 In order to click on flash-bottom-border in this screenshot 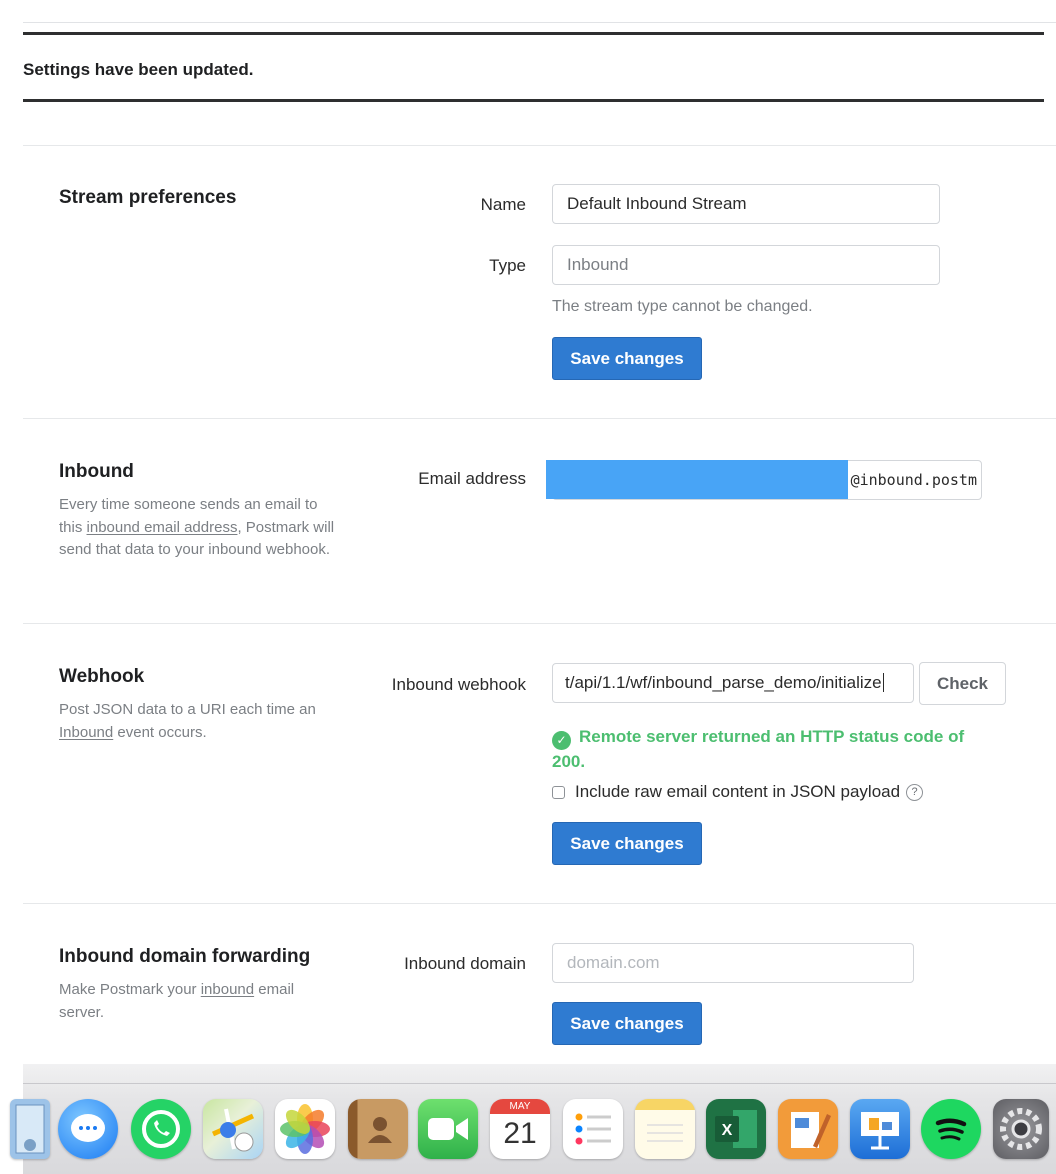, I will do `click(533, 100)`.